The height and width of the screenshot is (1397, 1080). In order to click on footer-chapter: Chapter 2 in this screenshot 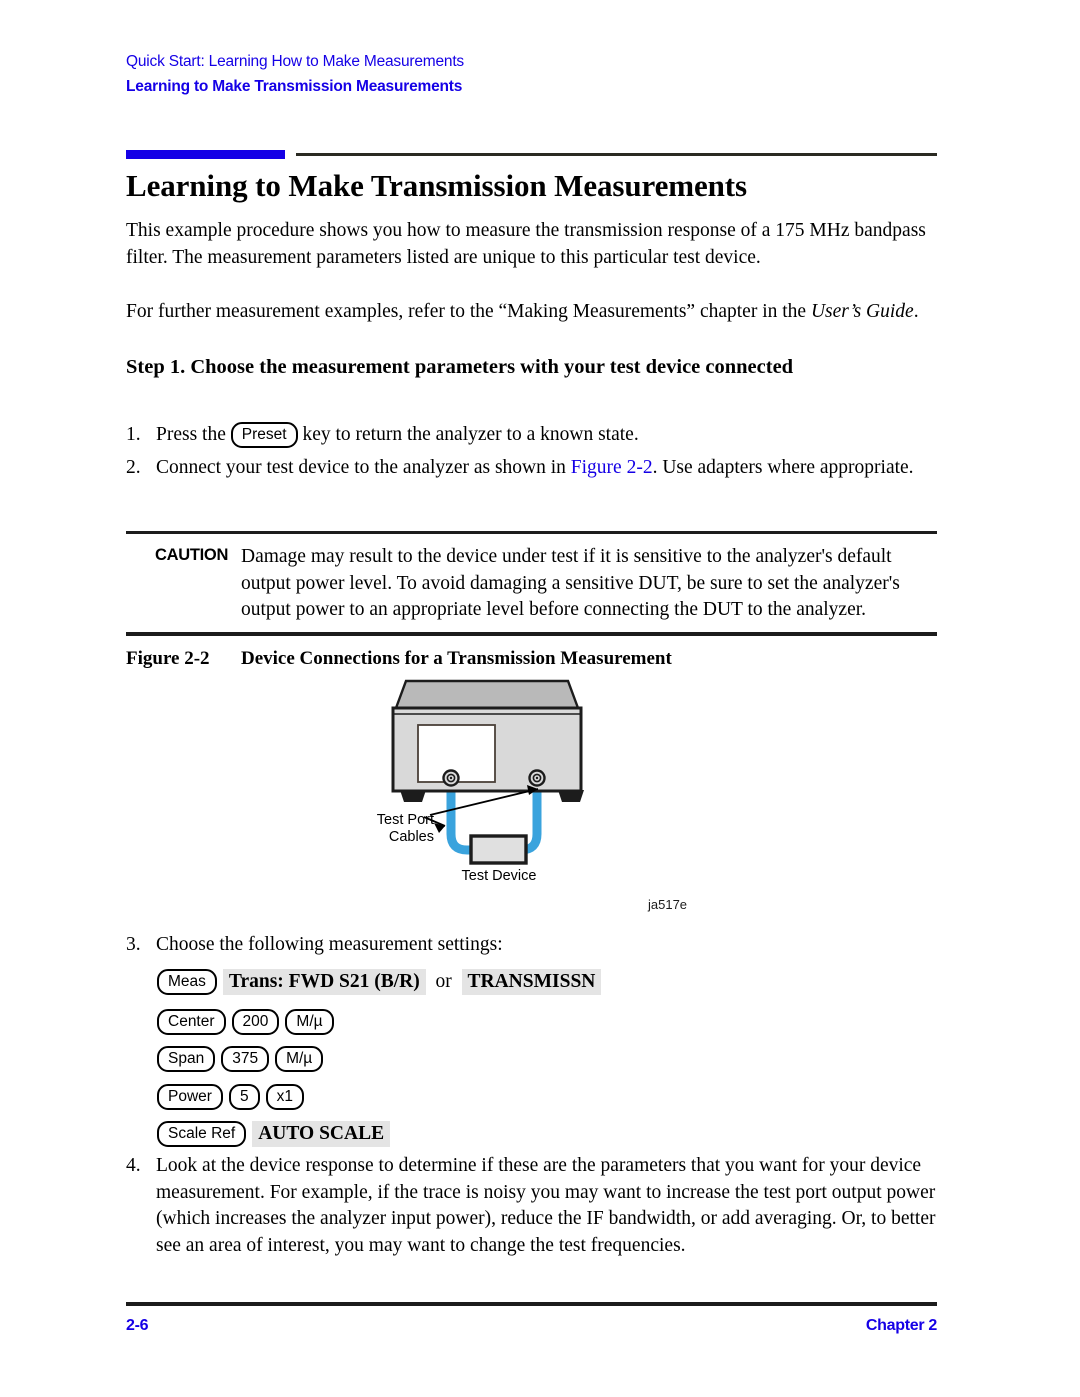, I will do `click(901, 1325)`.